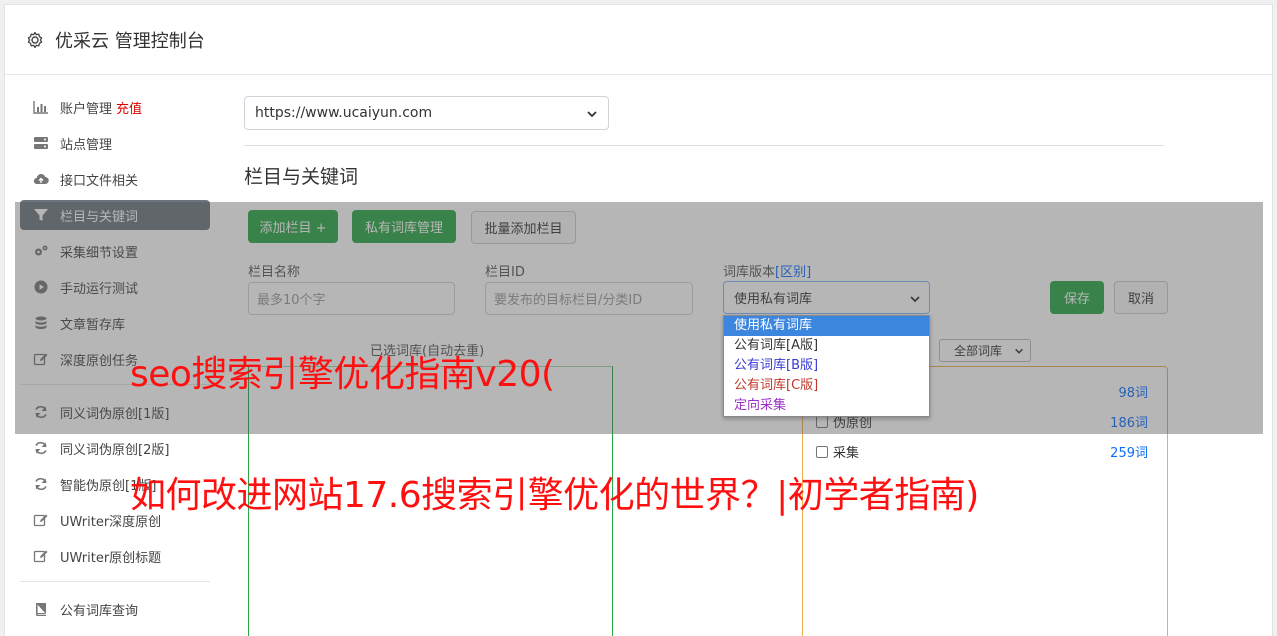  Describe the element at coordinates (130, 41) in the screenshot. I see `page-title: 优采云 管理控制台` at that location.